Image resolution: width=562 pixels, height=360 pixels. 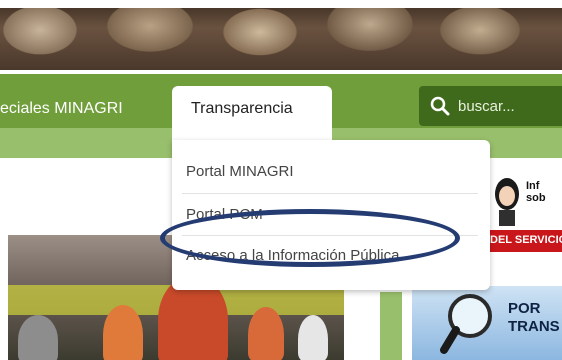 I want to click on search-icon, so click(x=440, y=106).